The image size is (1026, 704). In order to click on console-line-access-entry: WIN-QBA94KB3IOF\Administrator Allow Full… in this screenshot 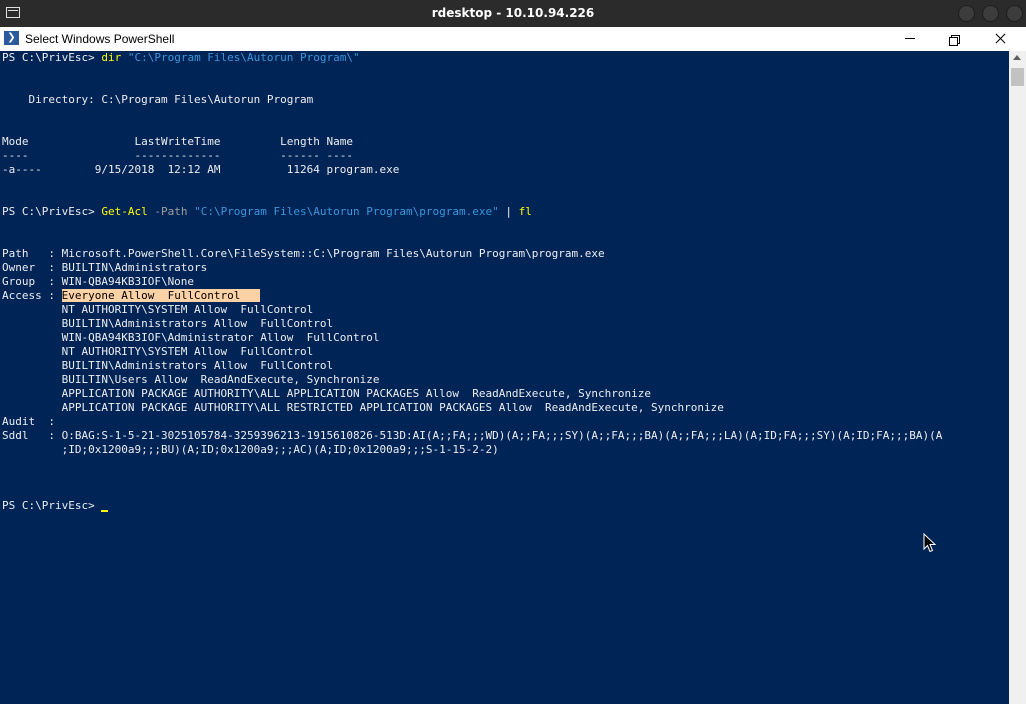, I will do `click(191, 337)`.